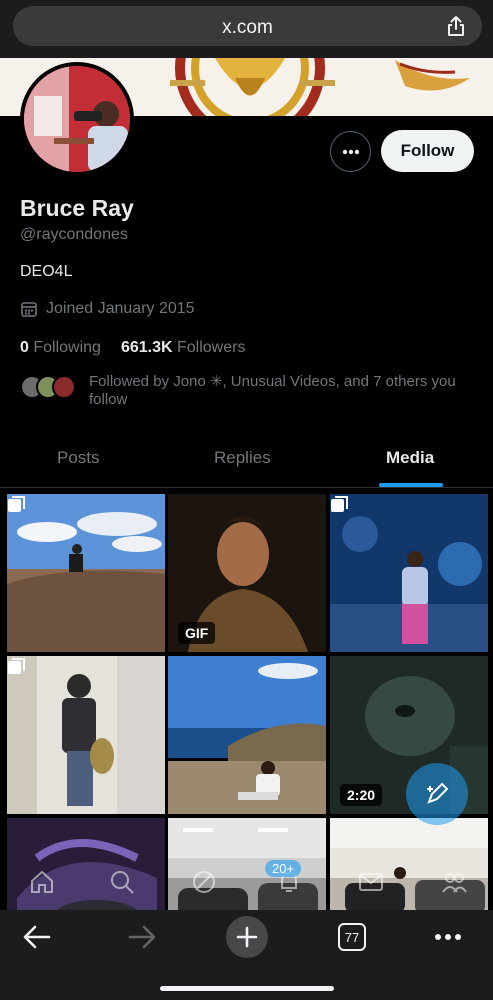  What do you see at coordinates (24, 347) in the screenshot?
I see `following-count: 0` at bounding box center [24, 347].